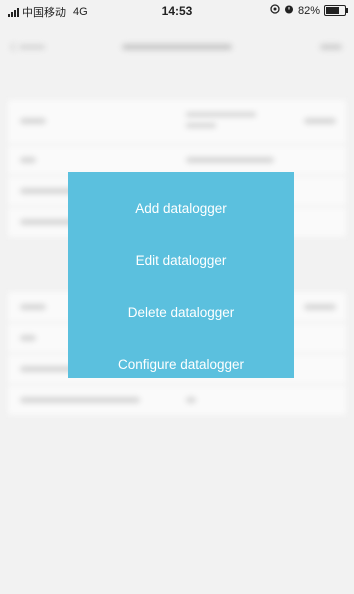 The height and width of the screenshot is (594, 354). I want to click on configure-datalogger-menu-item: Configure datalogger, so click(181, 364).